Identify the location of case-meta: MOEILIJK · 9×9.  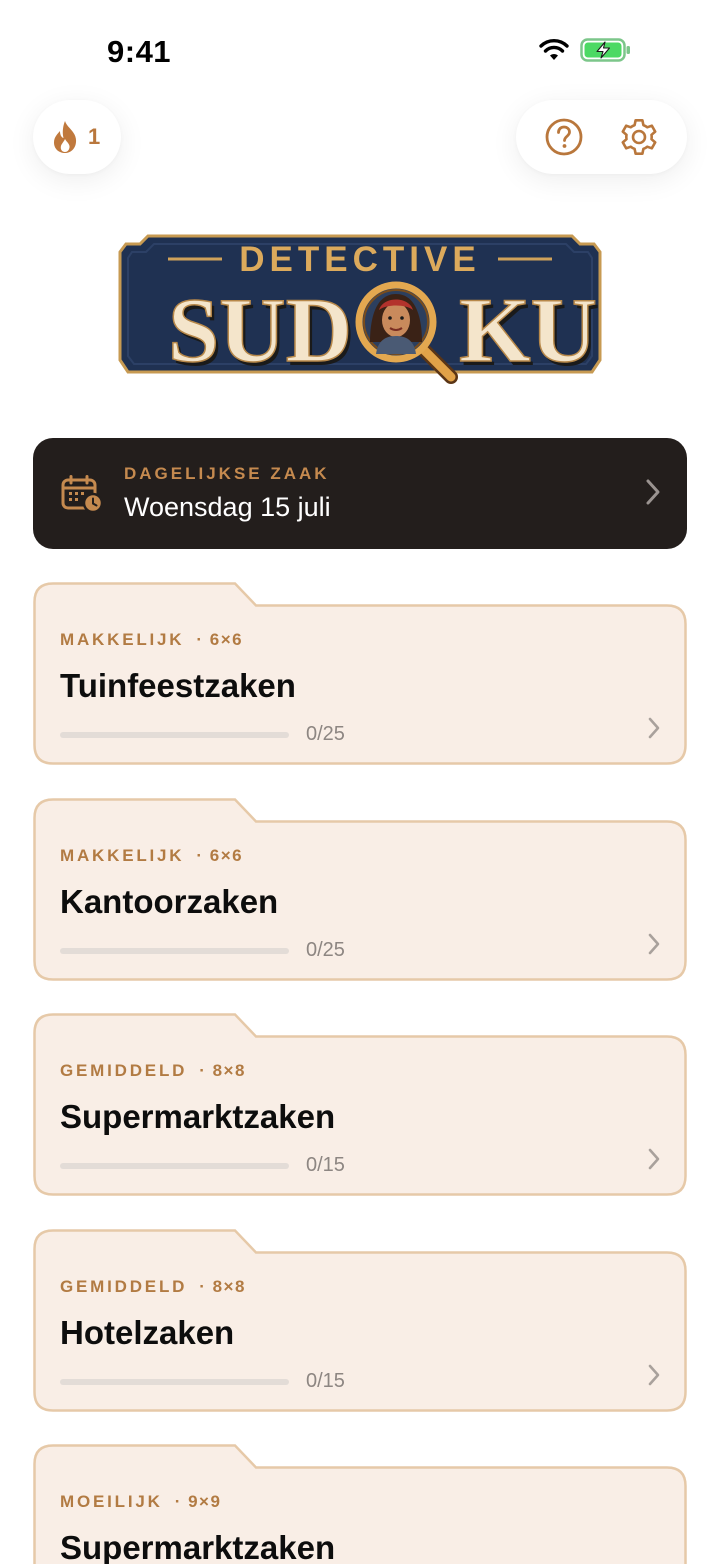
(360, 1502).